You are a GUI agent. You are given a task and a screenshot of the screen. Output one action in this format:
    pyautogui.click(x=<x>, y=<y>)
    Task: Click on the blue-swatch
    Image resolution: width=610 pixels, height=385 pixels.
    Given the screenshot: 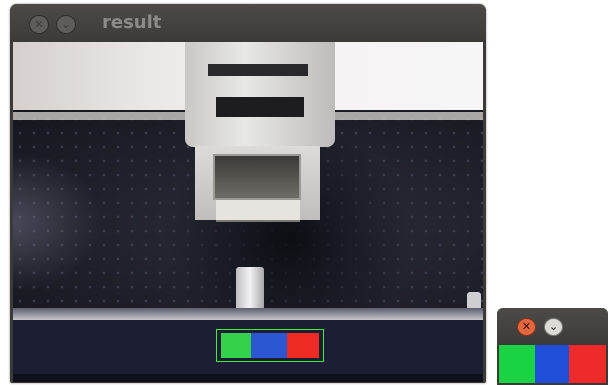 What is the action you would take?
    pyautogui.click(x=552, y=364)
    